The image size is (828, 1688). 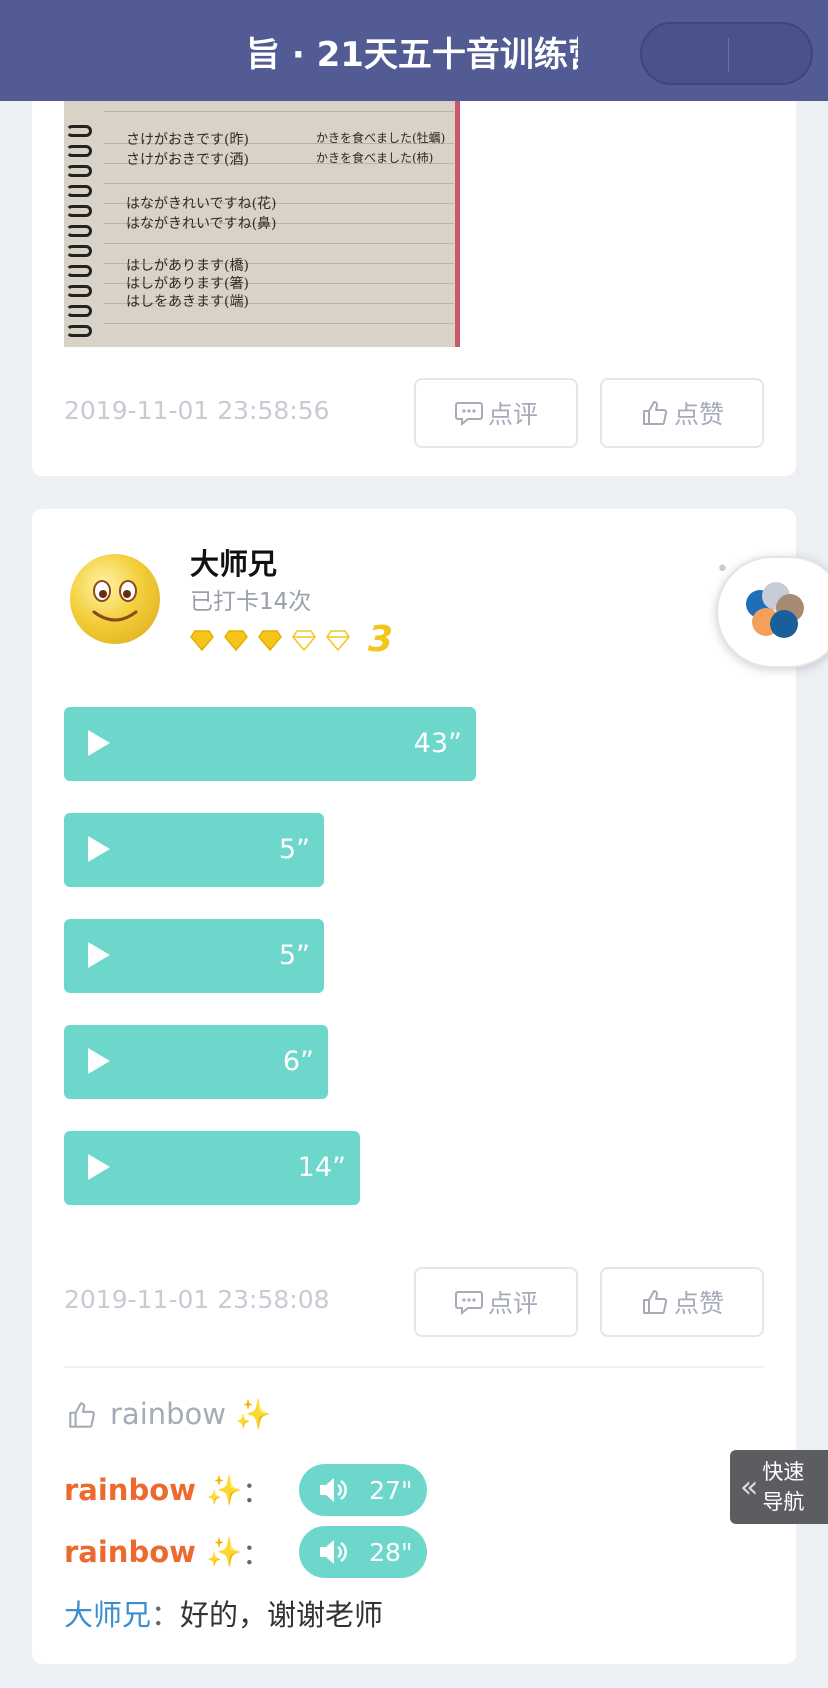 What do you see at coordinates (298, 1061) in the screenshot?
I see `audio-duration: 6”` at bounding box center [298, 1061].